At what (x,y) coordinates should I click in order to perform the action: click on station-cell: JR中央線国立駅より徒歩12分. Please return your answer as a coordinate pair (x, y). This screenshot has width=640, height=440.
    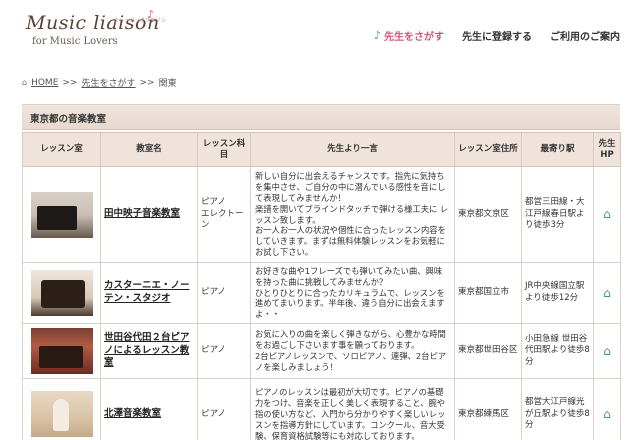
    Looking at the image, I should click on (557, 293).